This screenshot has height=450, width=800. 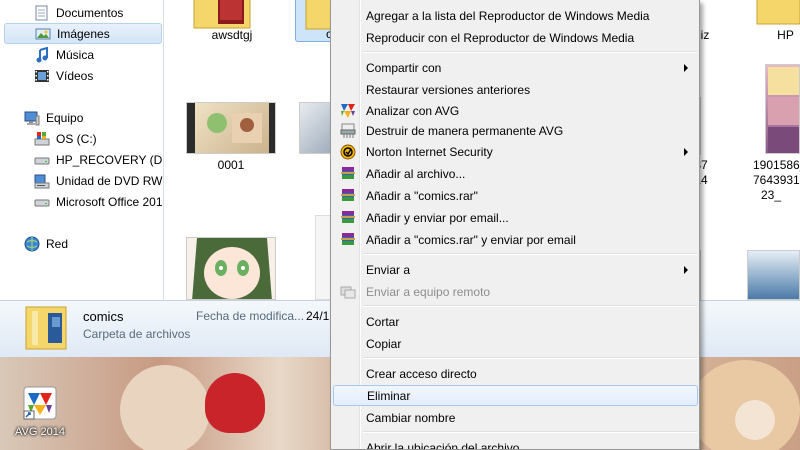 I want to click on menu-item-create-shortcut: Crear acceso directo, so click(x=515, y=373).